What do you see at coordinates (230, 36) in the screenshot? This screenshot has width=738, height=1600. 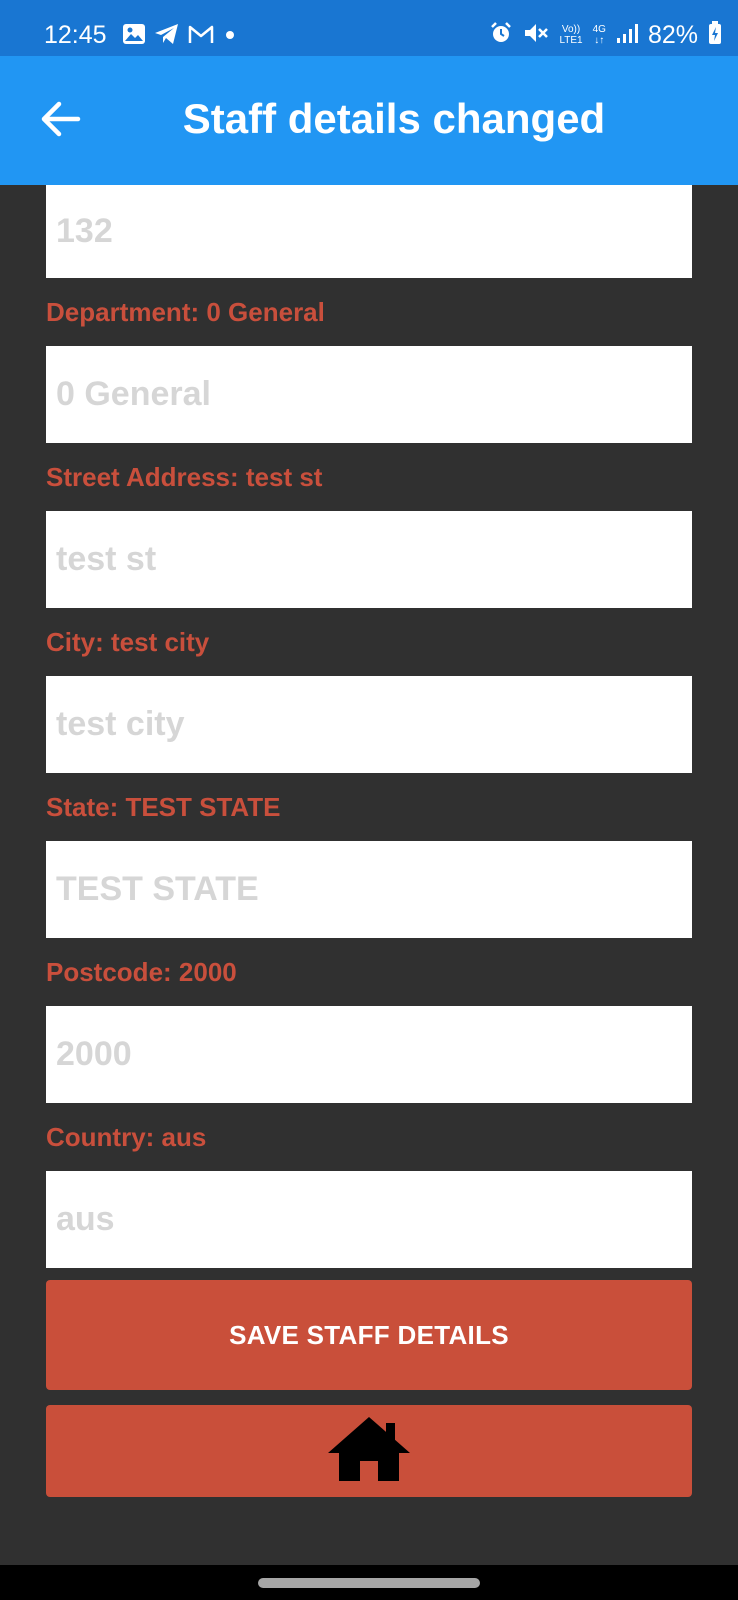 I see `dot-icon` at bounding box center [230, 36].